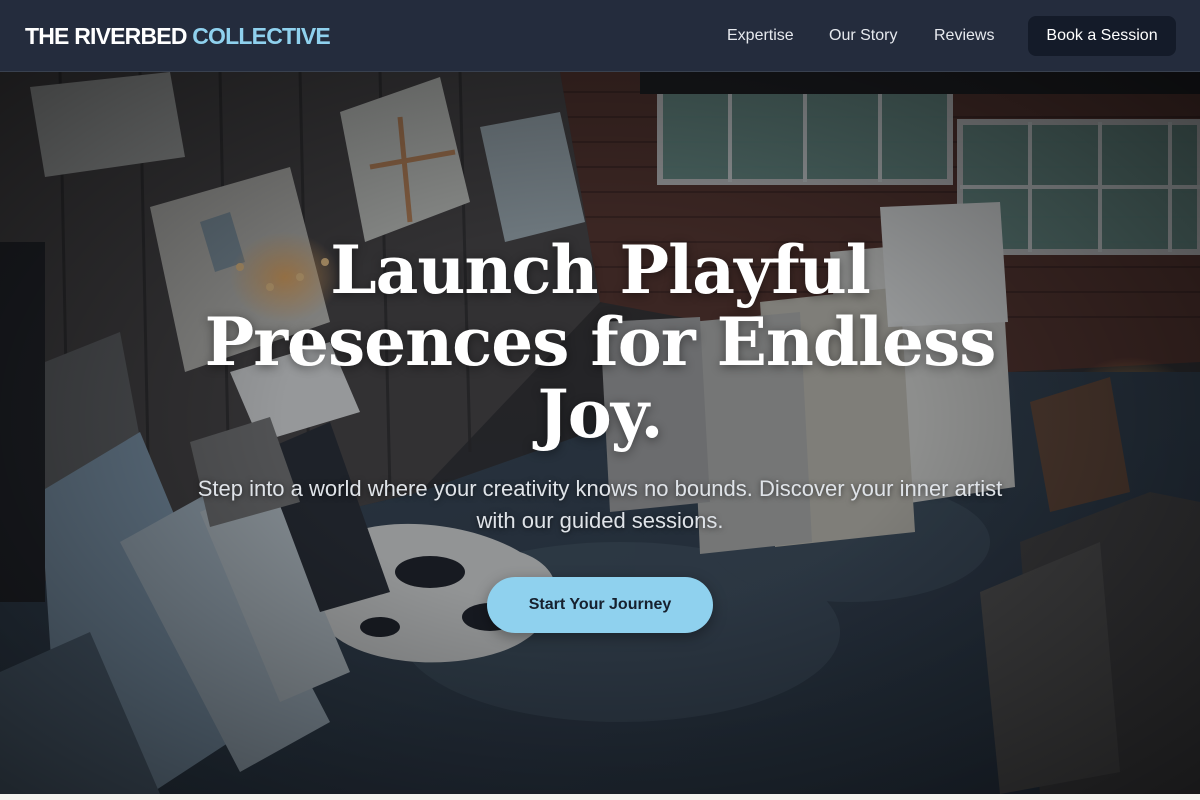 The width and height of the screenshot is (1200, 800). I want to click on nav-link-reviews: Reviews, so click(964, 36).